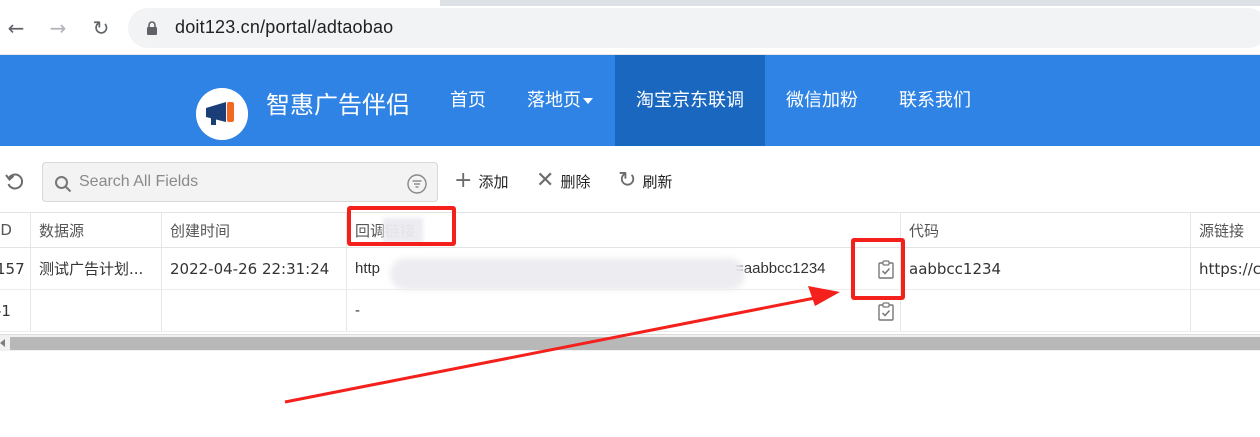 Image resolution: width=1260 pixels, height=437 pixels. Describe the element at coordinates (657, 181) in the screenshot. I see `refresh-label: 刷新` at that location.